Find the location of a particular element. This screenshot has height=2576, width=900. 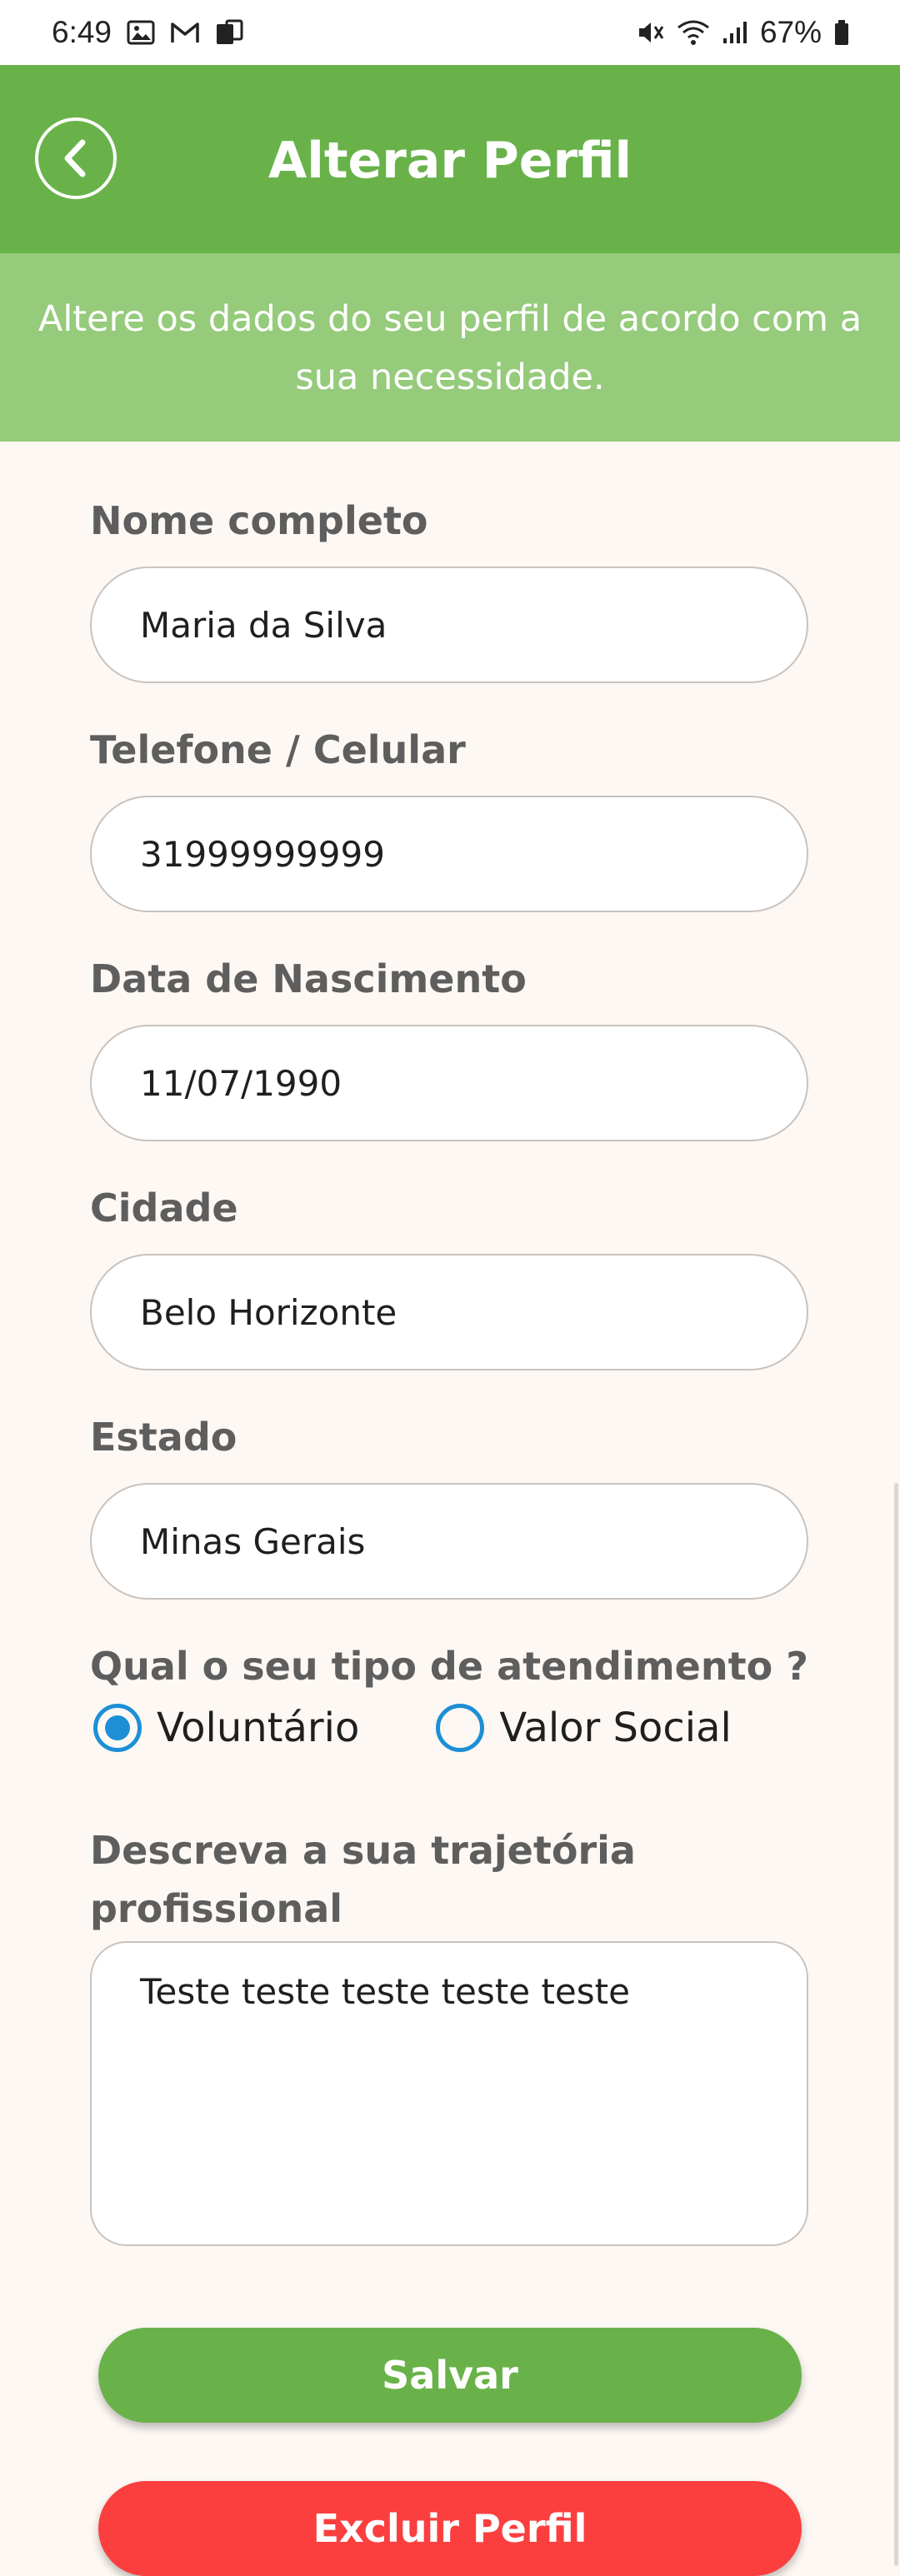

trajectory-textarea: Teste teste teste teste teste is located at coordinates (449, 2093).